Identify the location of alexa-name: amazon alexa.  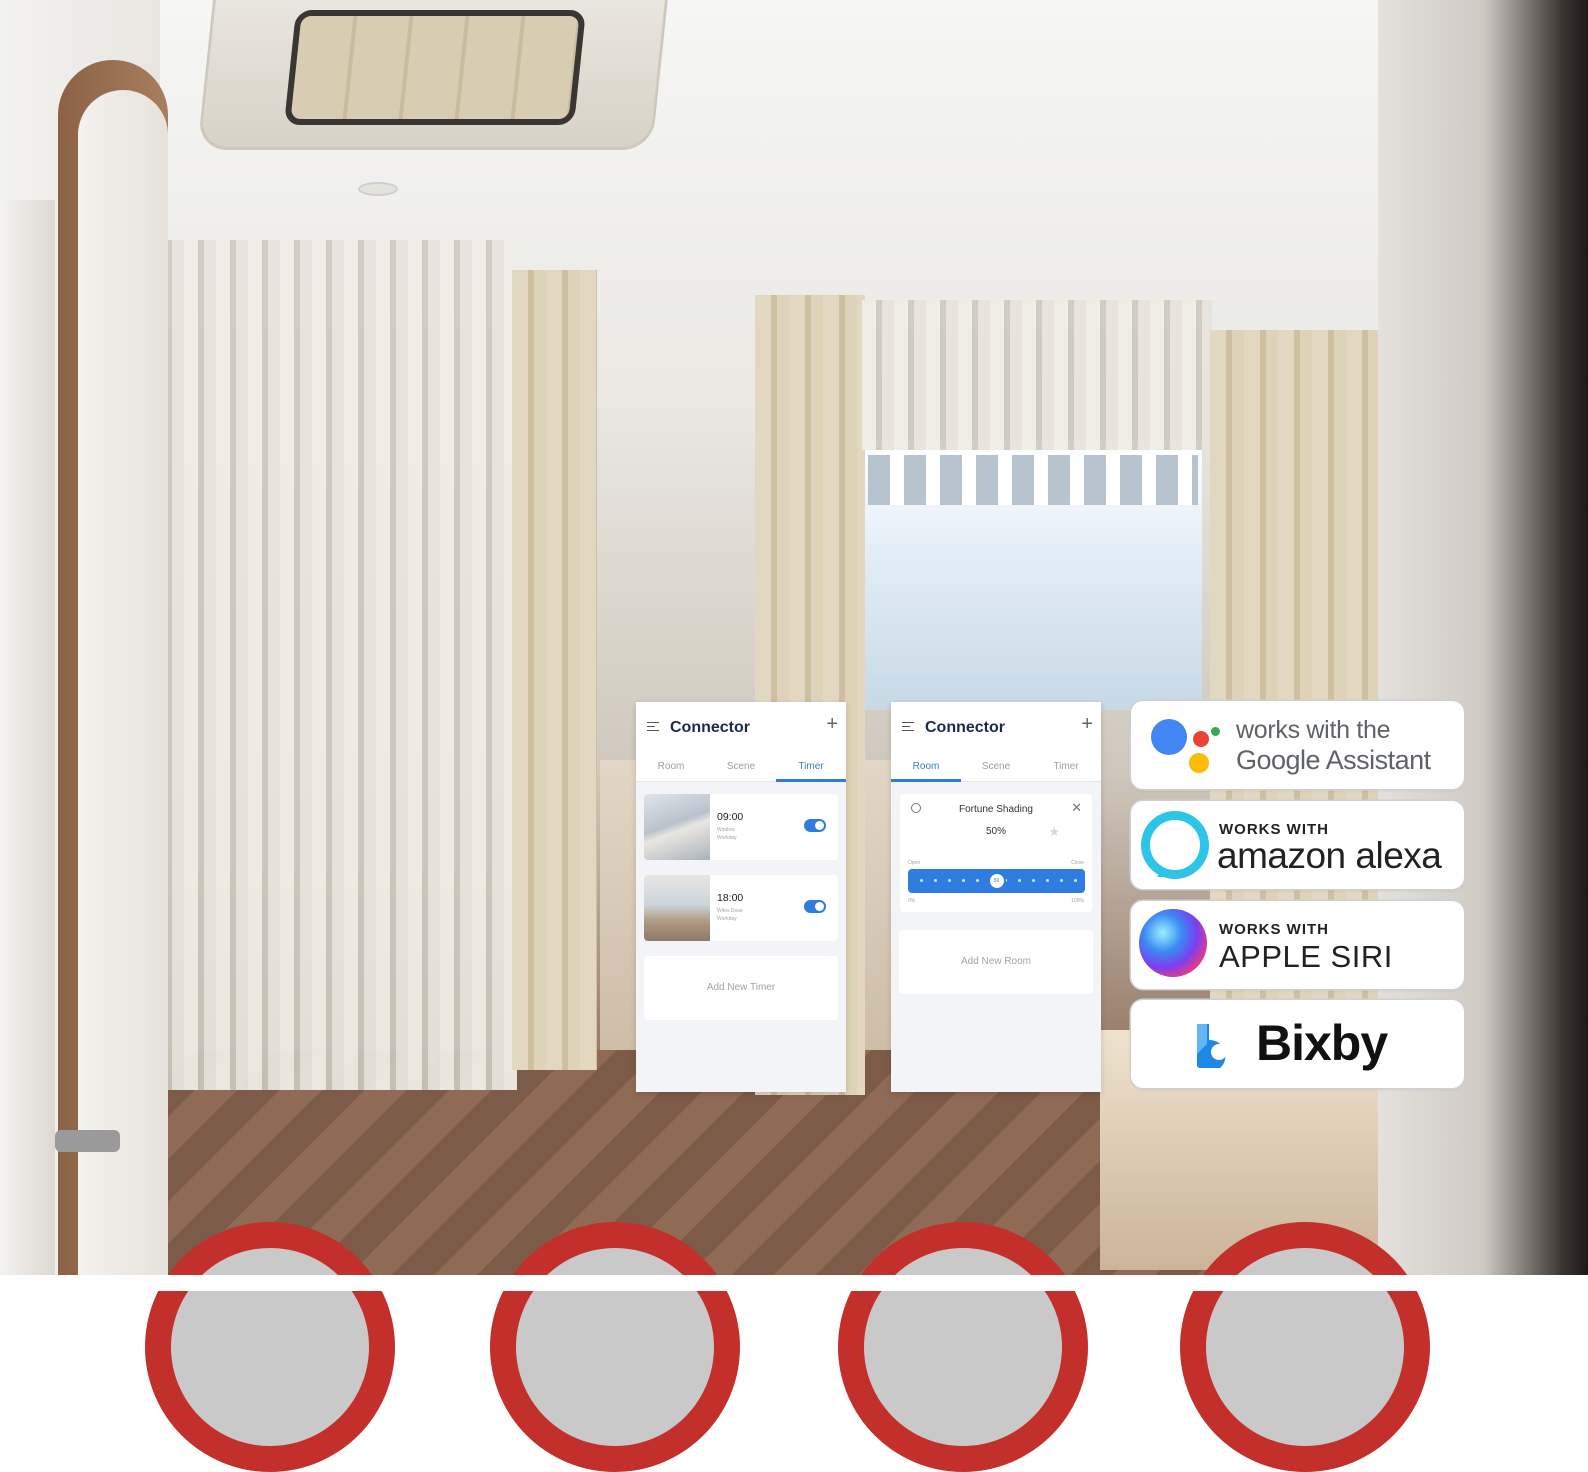
(1329, 855).